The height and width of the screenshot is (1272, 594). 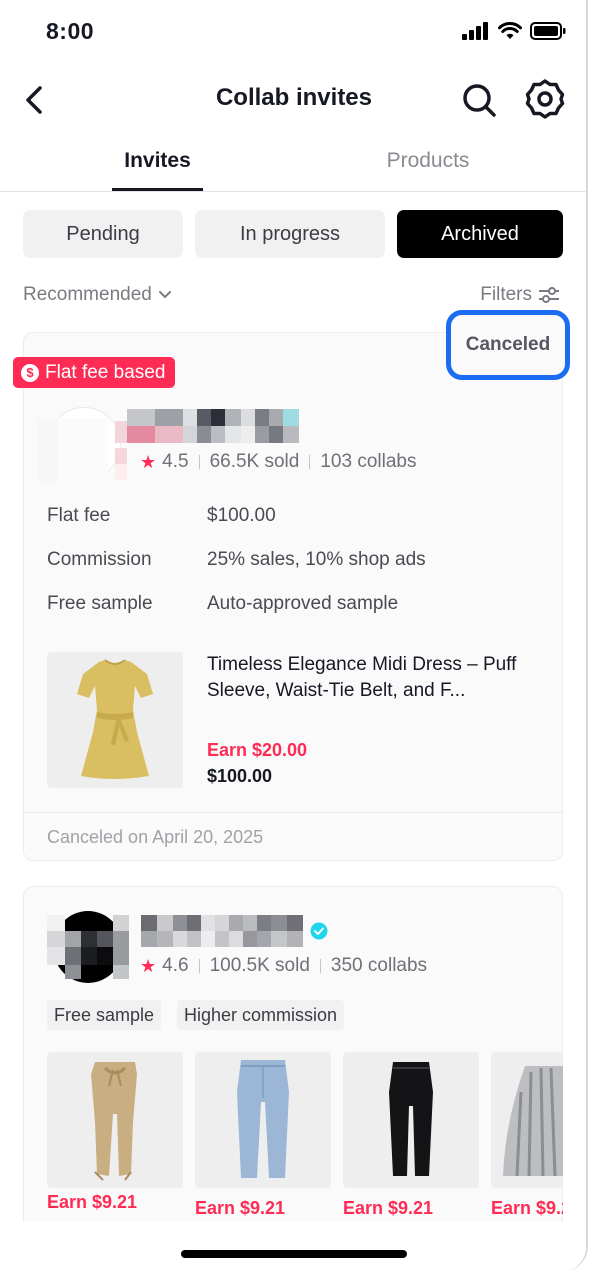 I want to click on tab-products: Products, so click(x=428, y=161).